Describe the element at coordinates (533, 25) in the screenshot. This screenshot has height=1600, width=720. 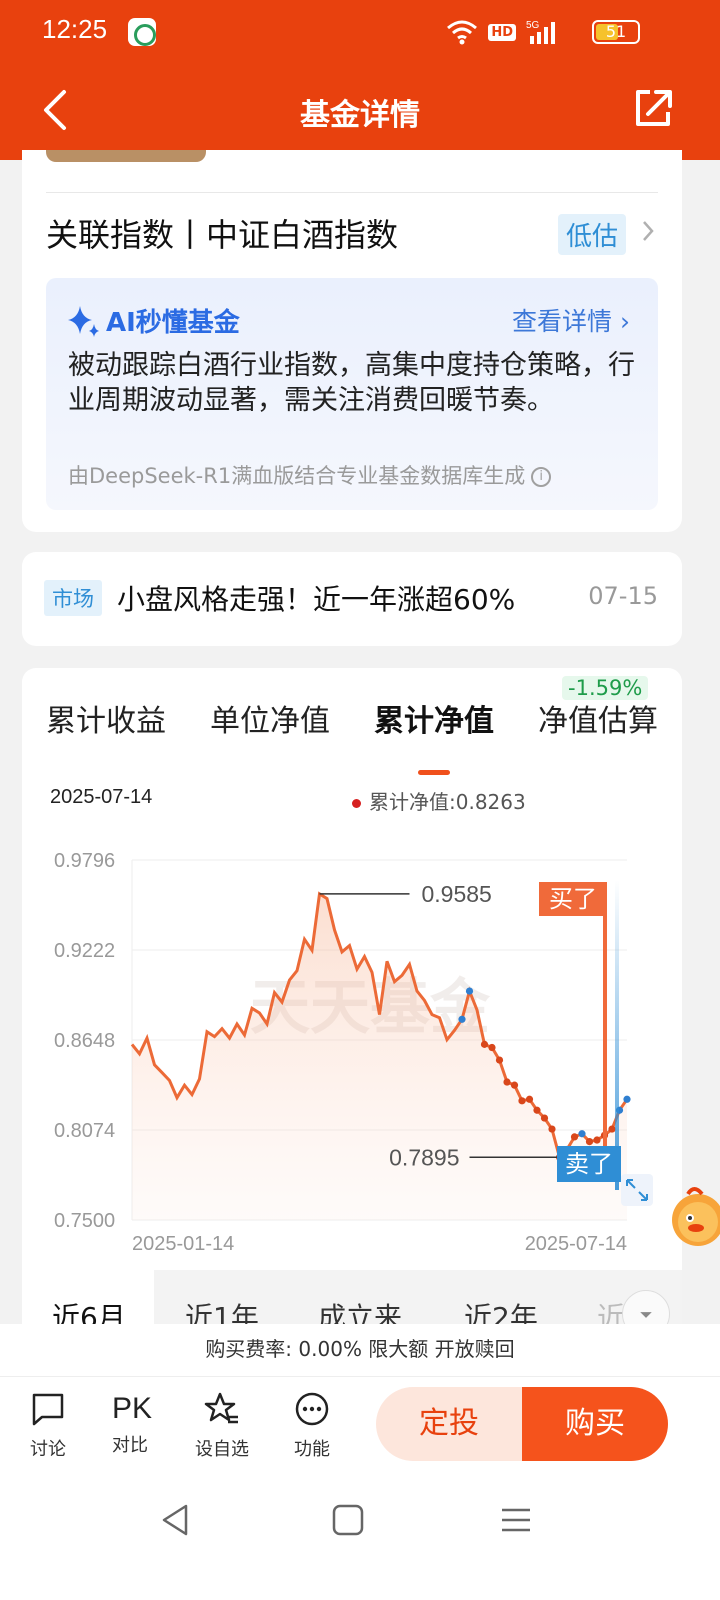
I see `svg-text: 5G` at that location.